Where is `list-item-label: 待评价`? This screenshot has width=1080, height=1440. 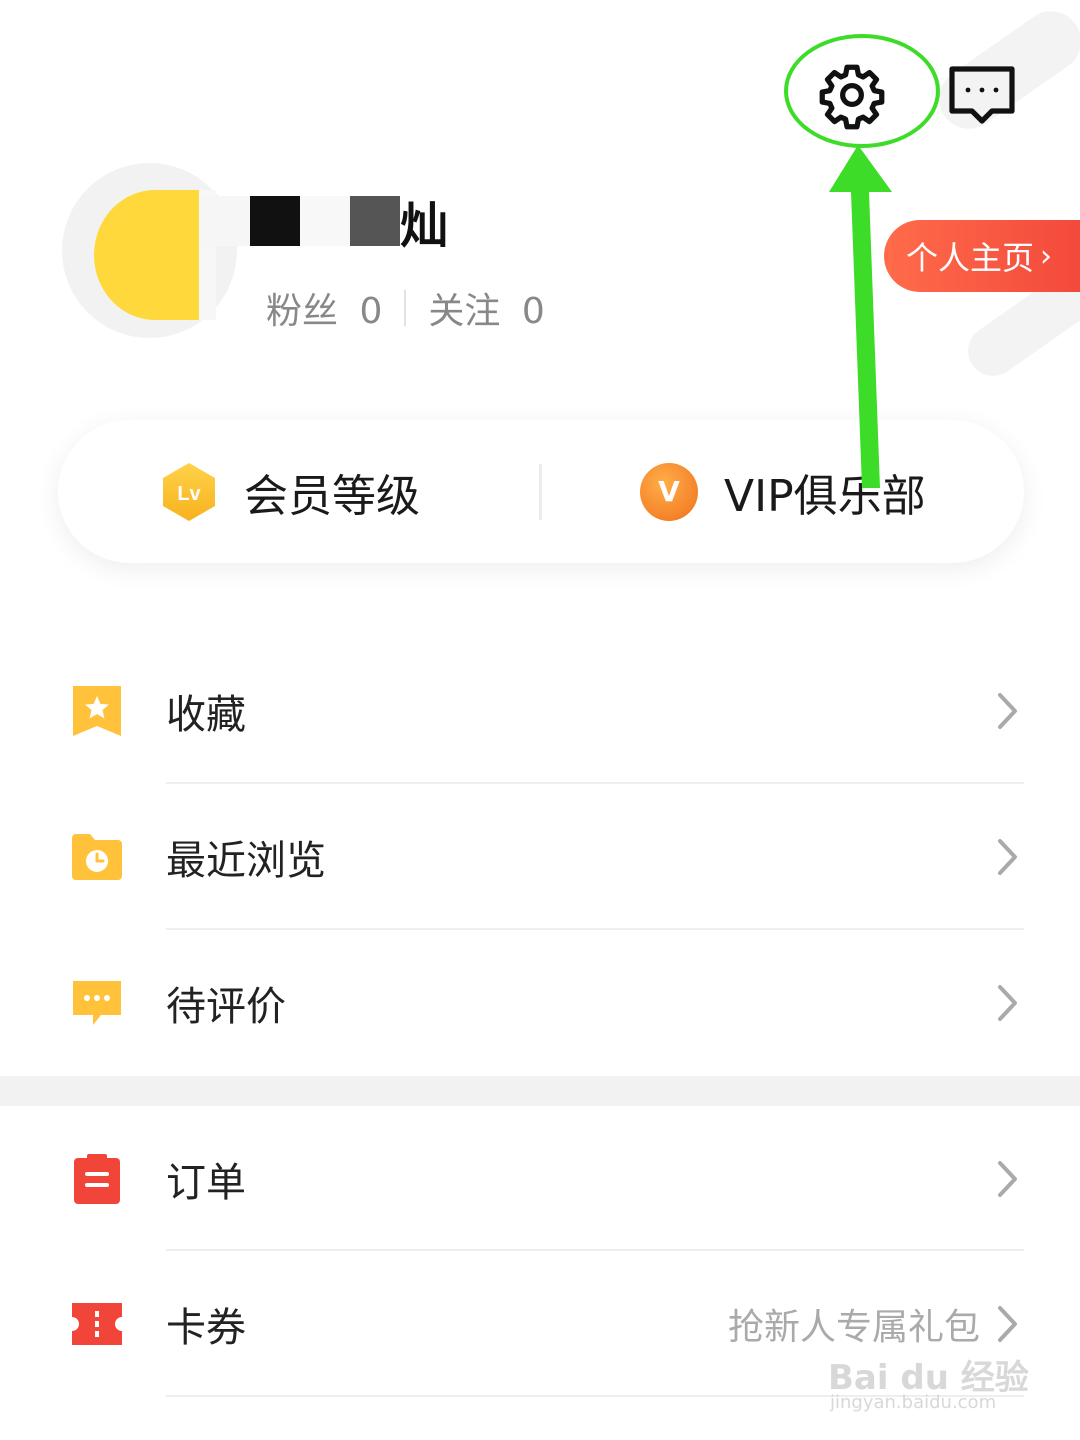 list-item-label: 待评价 is located at coordinates (226, 1007).